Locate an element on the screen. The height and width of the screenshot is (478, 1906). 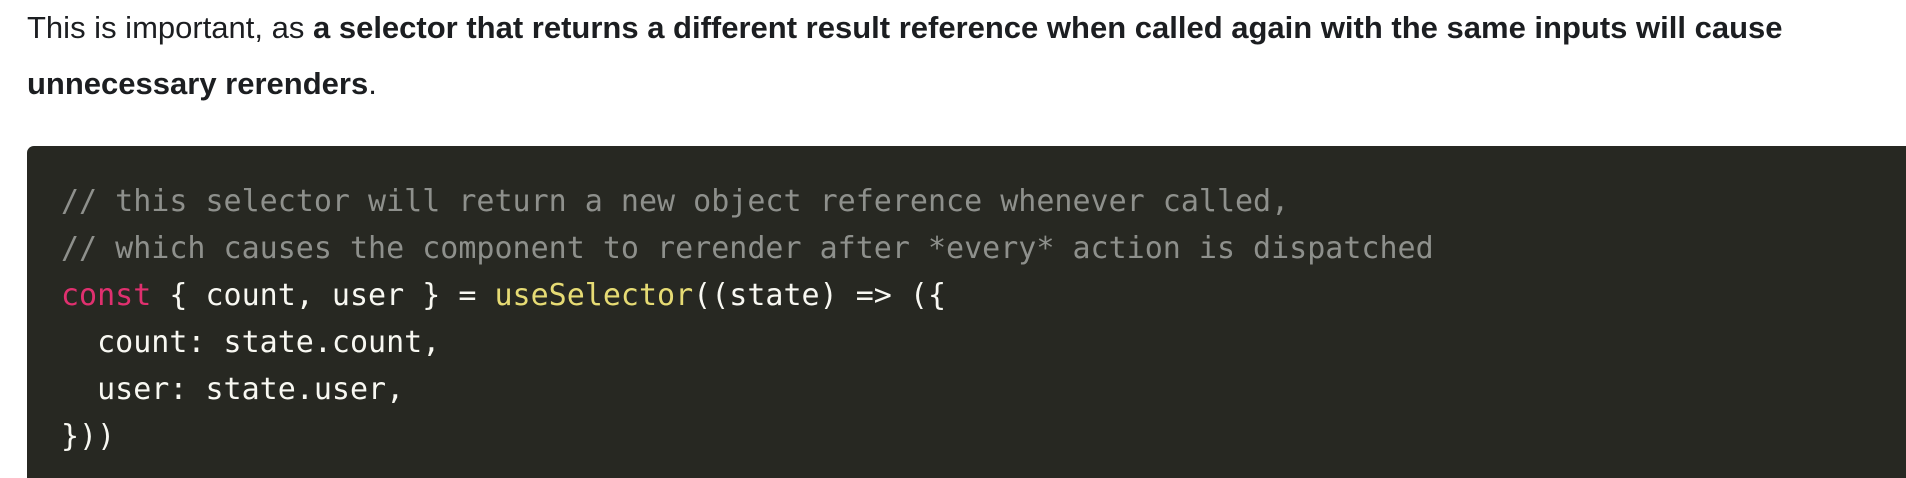
paragraph-text-suffix: . is located at coordinates (372, 83).